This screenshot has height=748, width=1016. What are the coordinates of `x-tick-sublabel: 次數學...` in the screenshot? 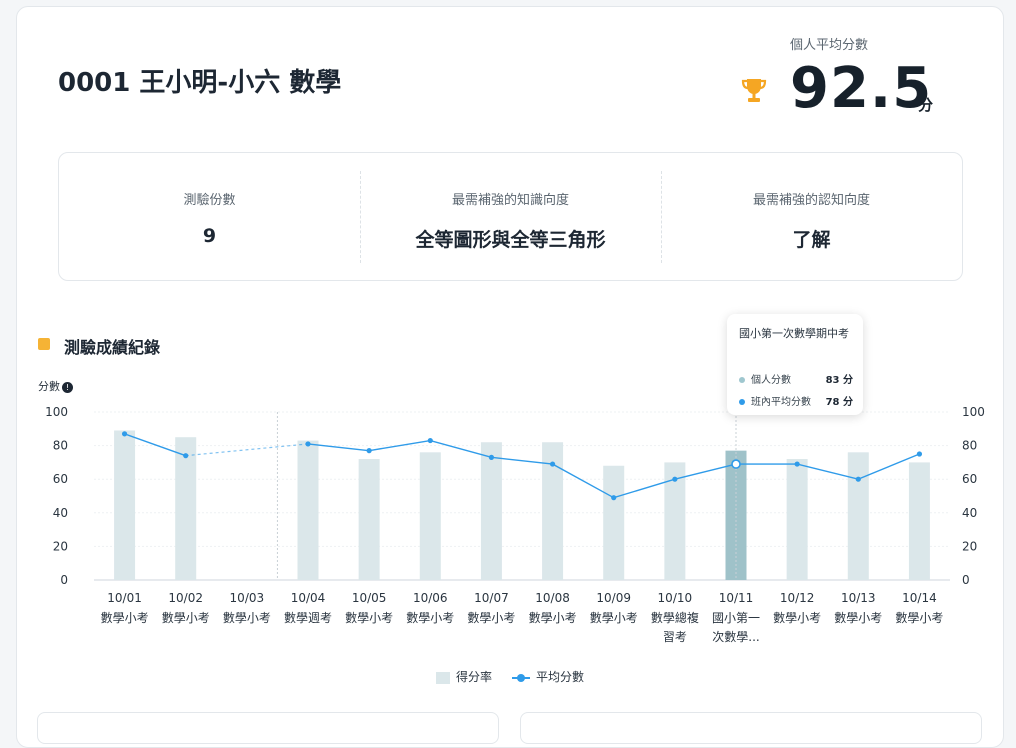 It's located at (735, 637).